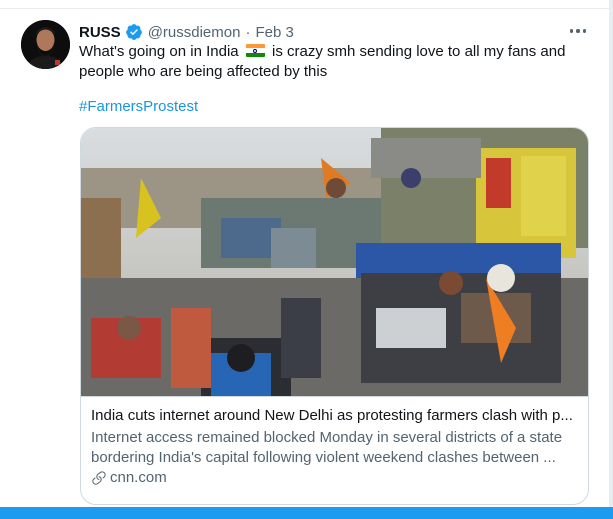  I want to click on avatar-image, so click(45, 44).